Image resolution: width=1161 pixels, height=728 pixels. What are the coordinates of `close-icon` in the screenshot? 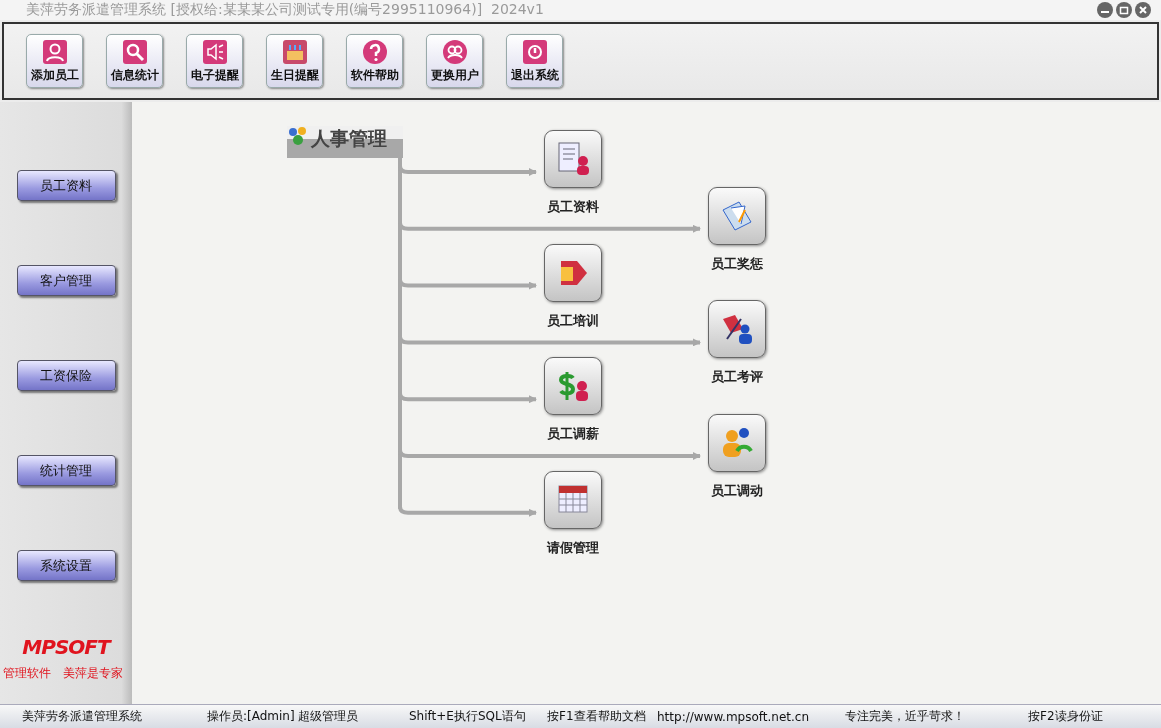 It's located at (1143, 10).